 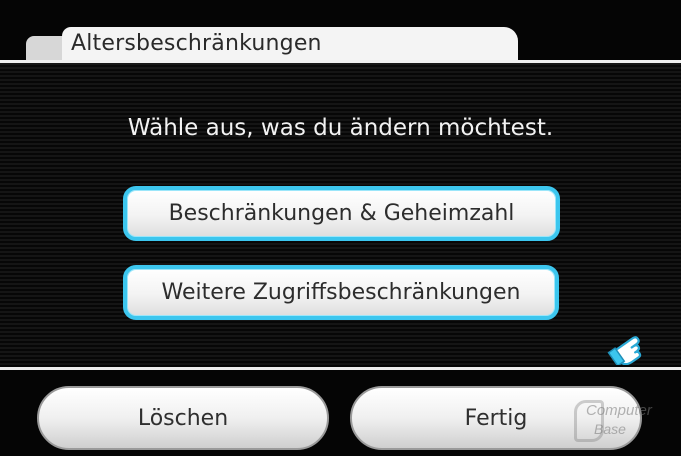 I want to click on watermark-line2: Base, so click(x=610, y=429).